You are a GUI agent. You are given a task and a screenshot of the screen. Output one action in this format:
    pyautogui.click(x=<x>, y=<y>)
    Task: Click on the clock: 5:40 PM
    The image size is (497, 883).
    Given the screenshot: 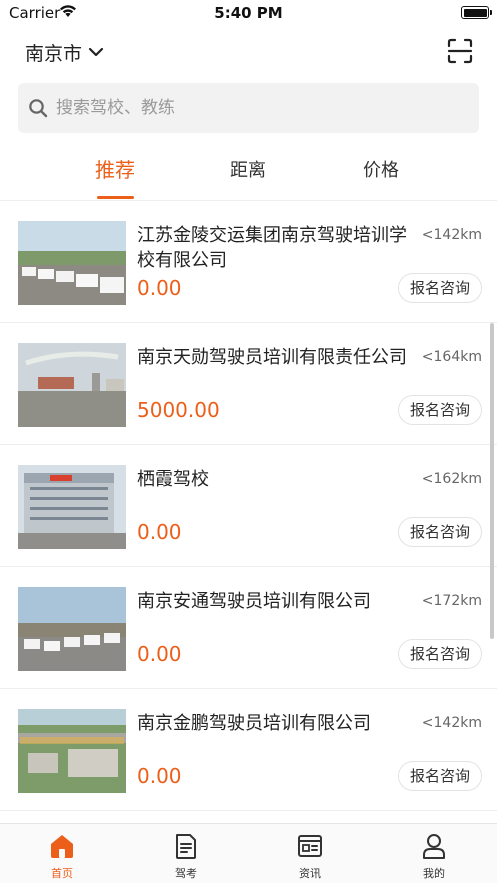 What is the action you would take?
    pyautogui.click(x=248, y=13)
    